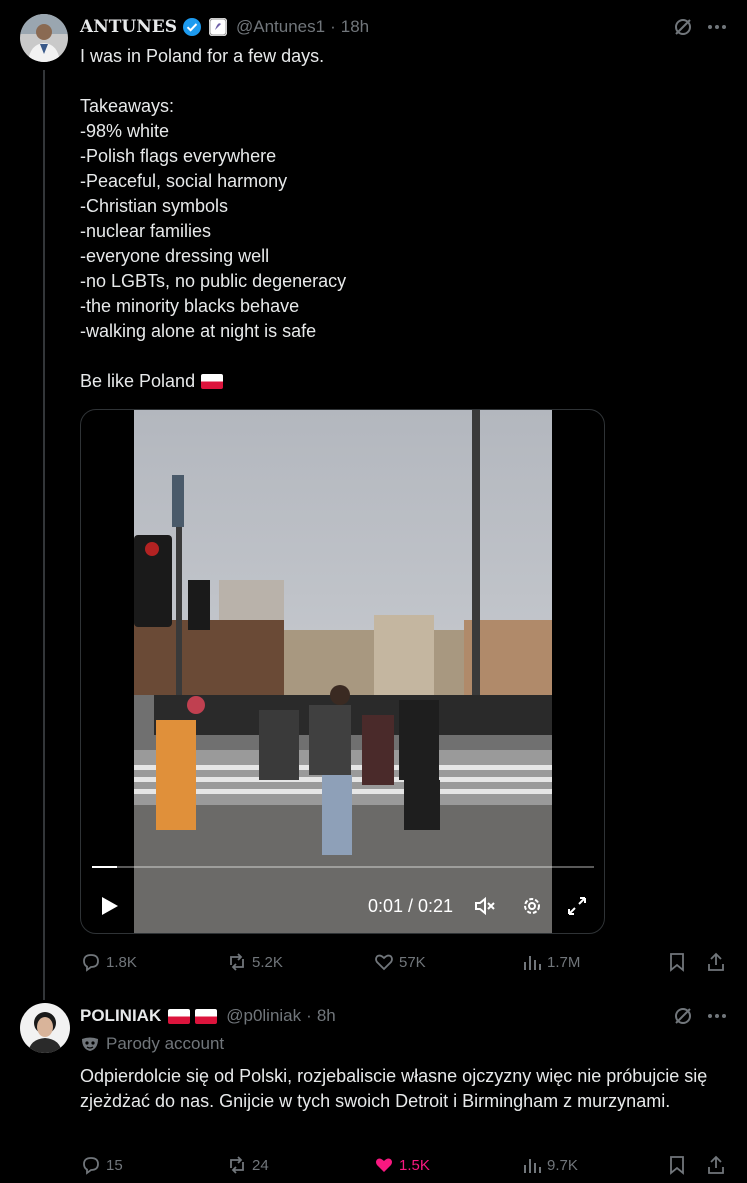 The image size is (747, 1183). What do you see at coordinates (355, 27) in the screenshot?
I see `timestamp: 18h` at bounding box center [355, 27].